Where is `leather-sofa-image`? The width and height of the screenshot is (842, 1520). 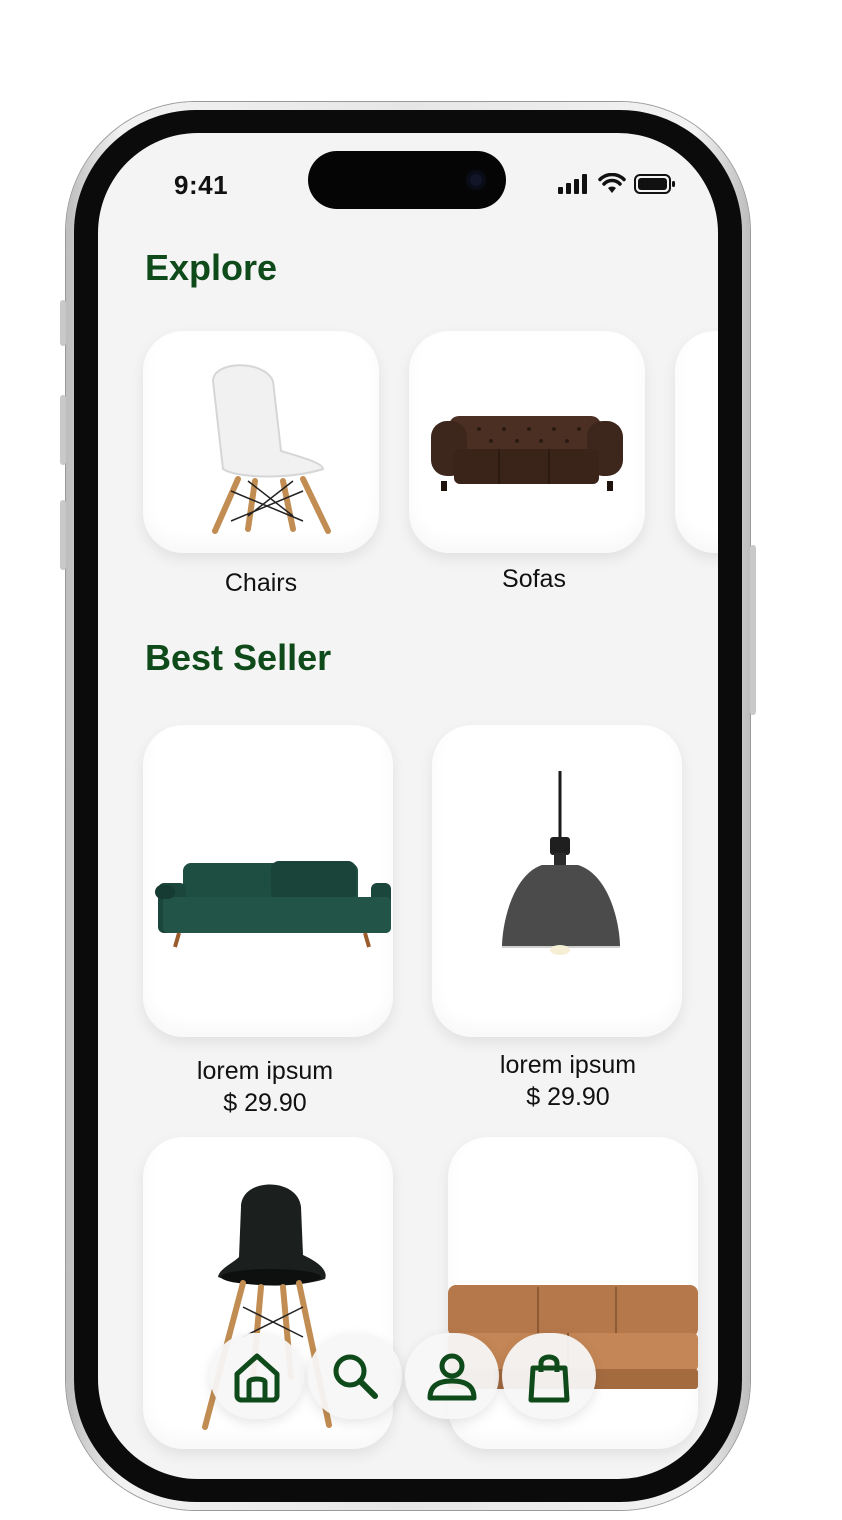 leather-sofa-image is located at coordinates (527, 453).